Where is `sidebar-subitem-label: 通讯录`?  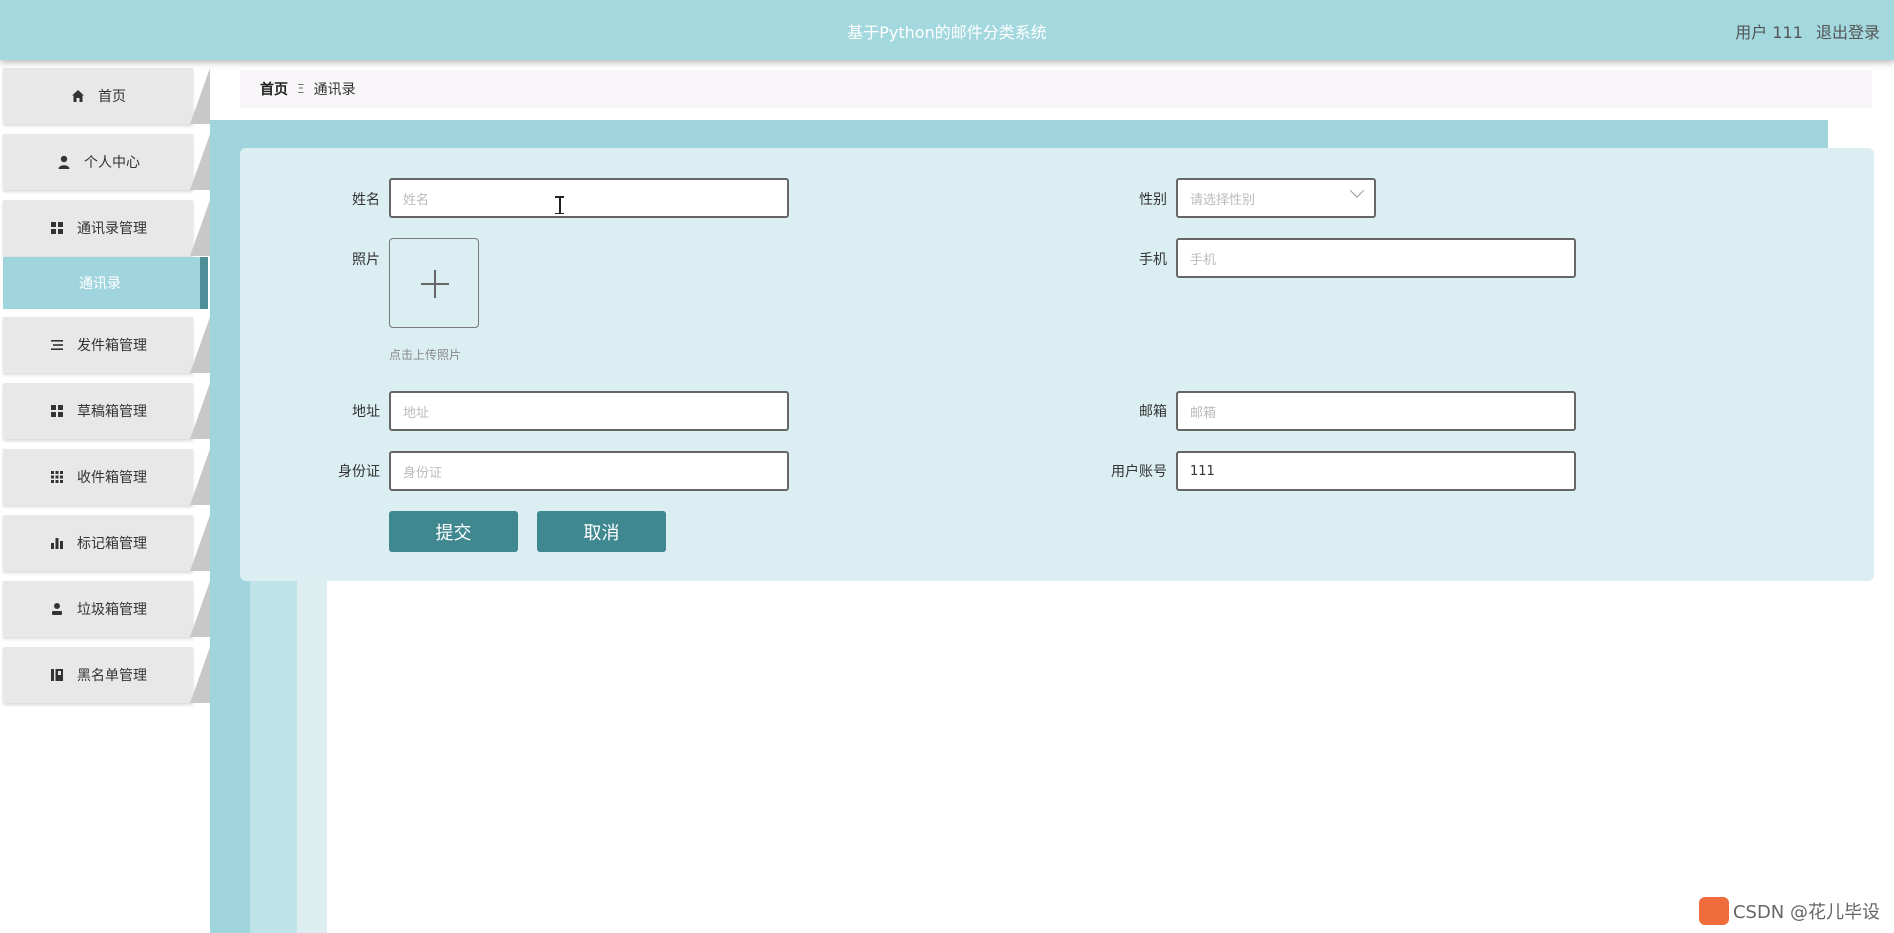
sidebar-subitem-label: 通讯录 is located at coordinates (100, 284).